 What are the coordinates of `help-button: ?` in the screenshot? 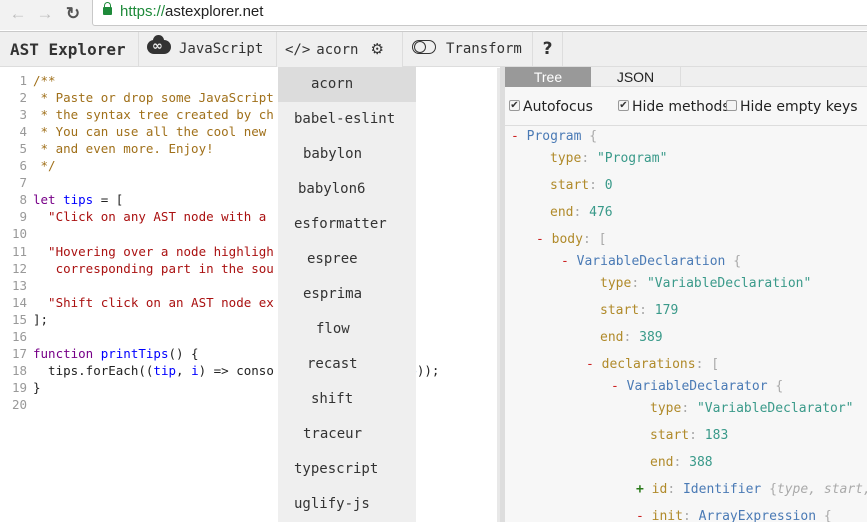 It's located at (548, 49).